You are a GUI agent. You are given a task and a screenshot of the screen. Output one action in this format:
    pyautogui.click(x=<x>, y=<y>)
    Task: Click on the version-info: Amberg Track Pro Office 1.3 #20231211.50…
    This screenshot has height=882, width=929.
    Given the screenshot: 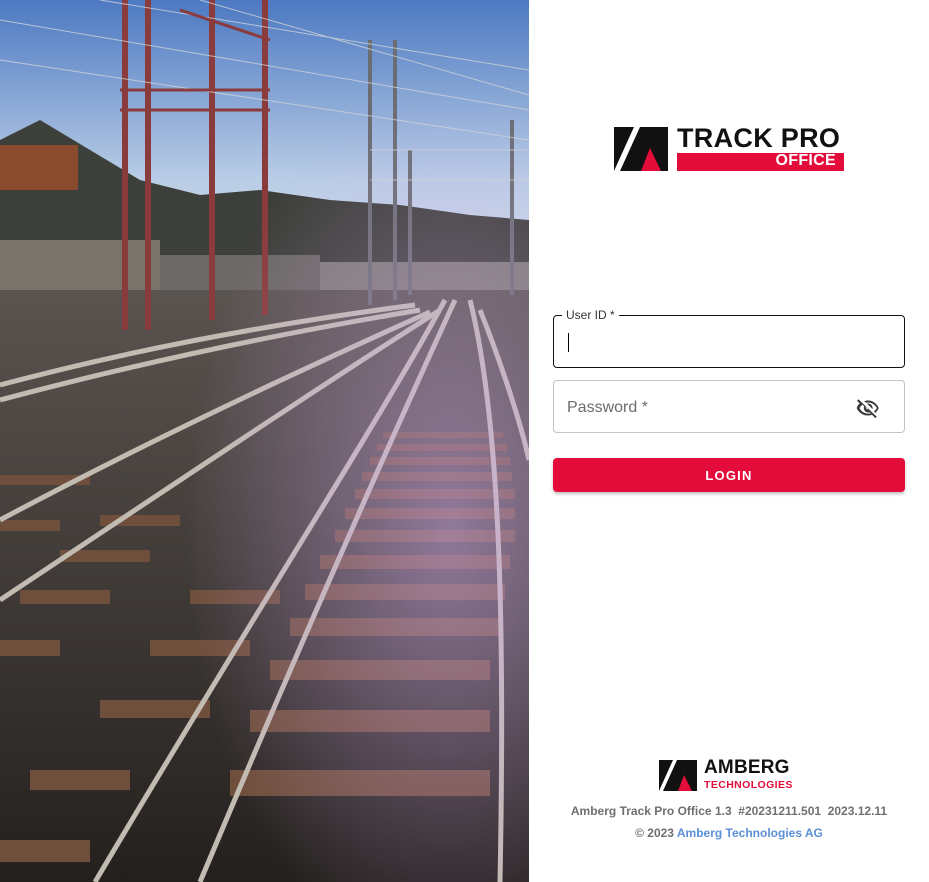 What is the action you would take?
    pyautogui.click(x=729, y=811)
    